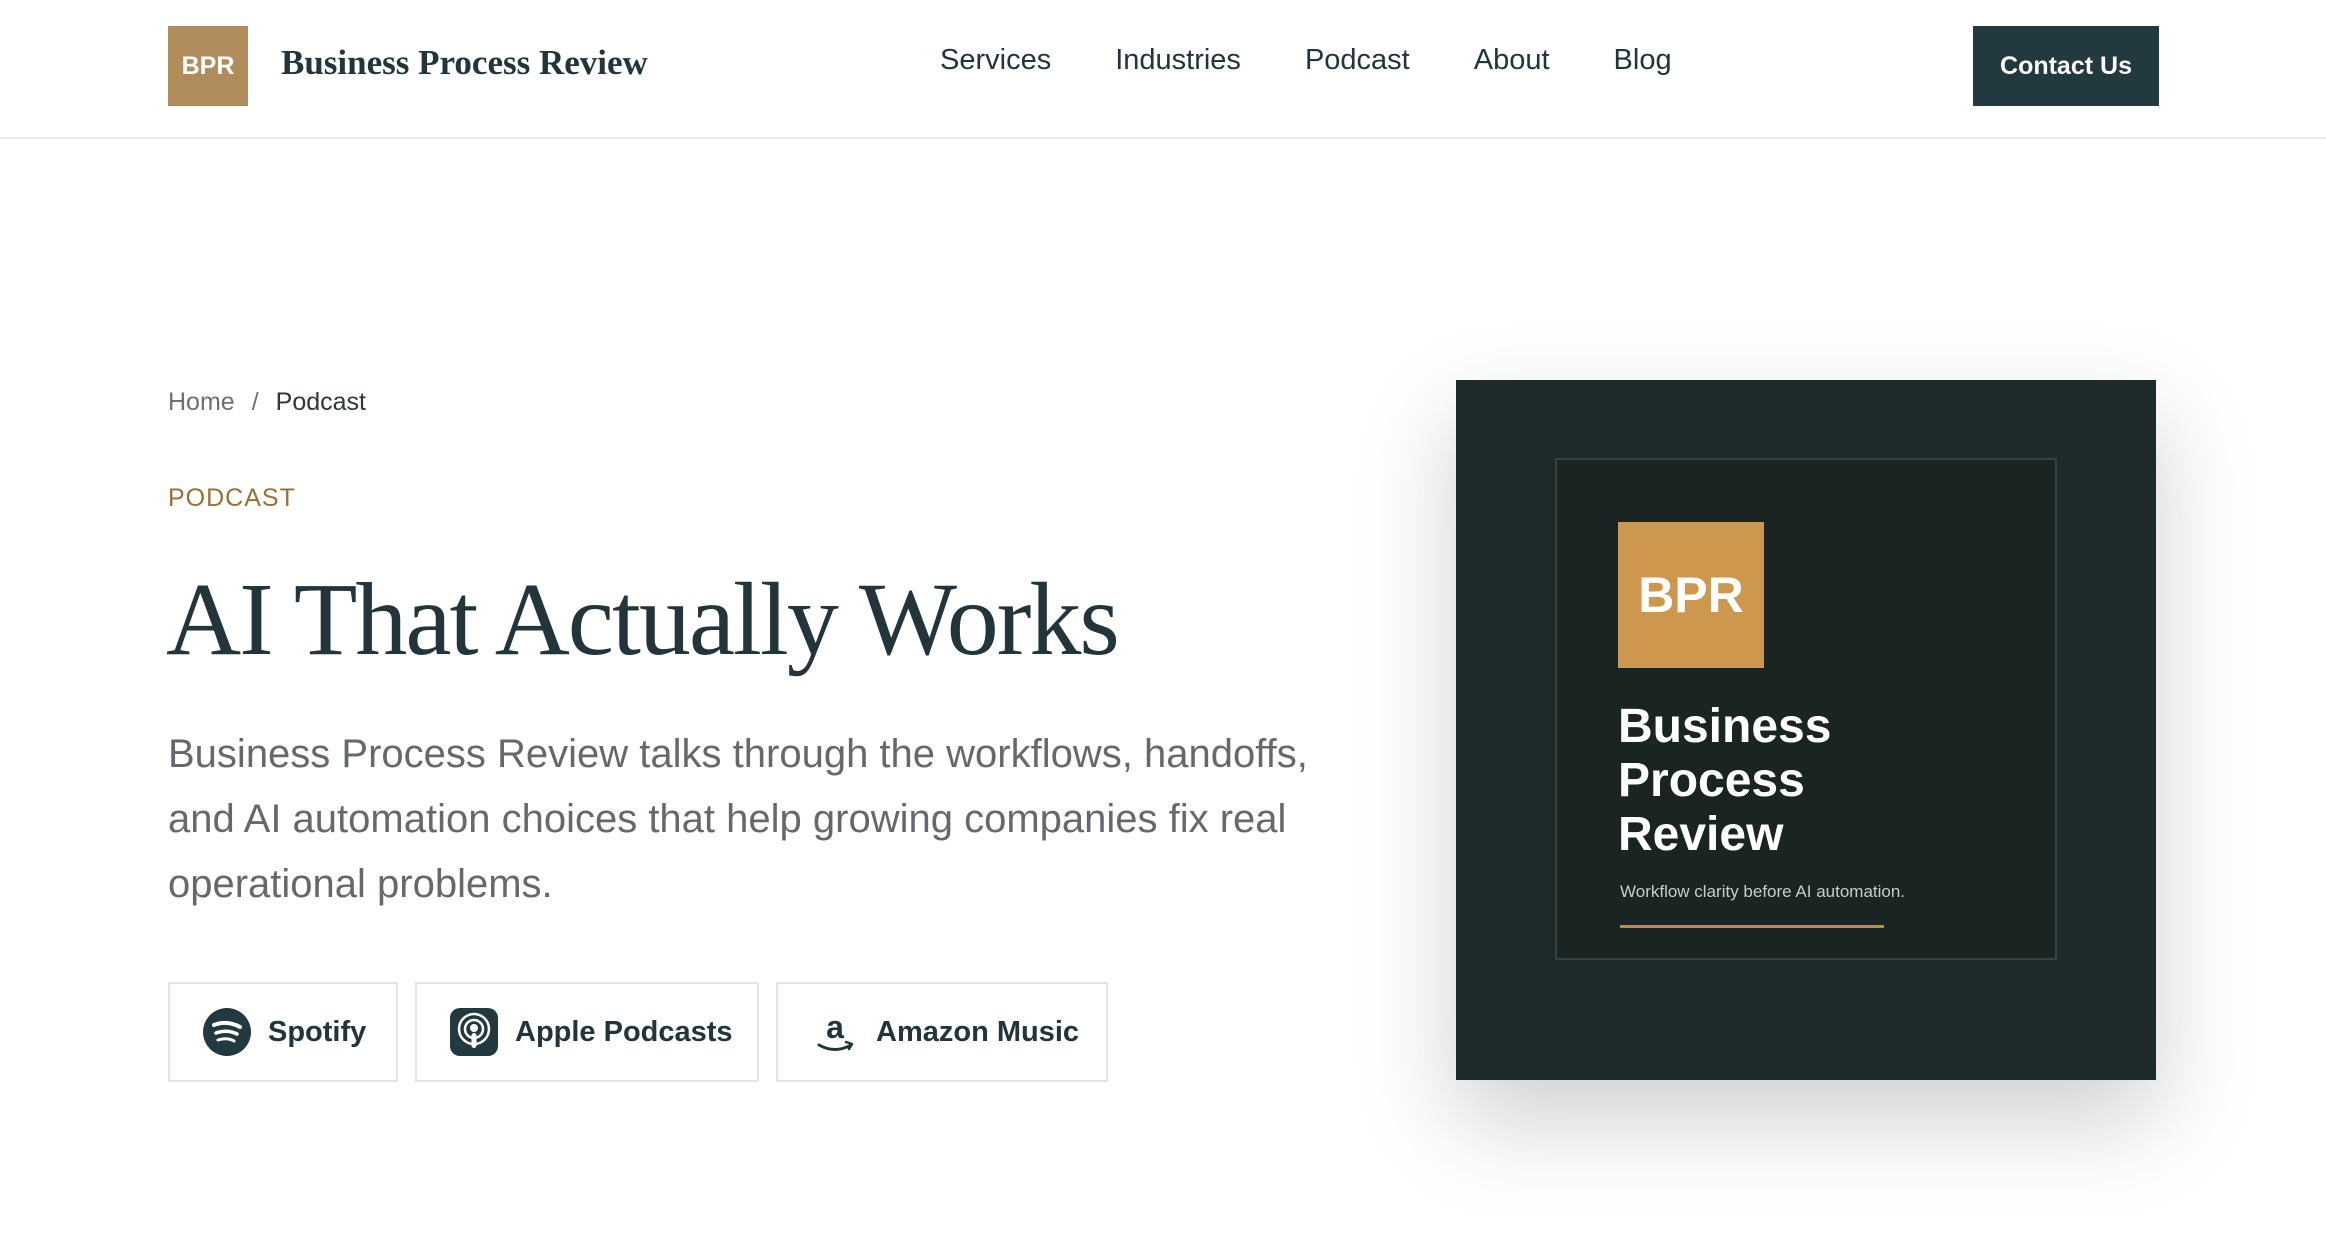  I want to click on spotify-button: Spotify, so click(283, 1032).